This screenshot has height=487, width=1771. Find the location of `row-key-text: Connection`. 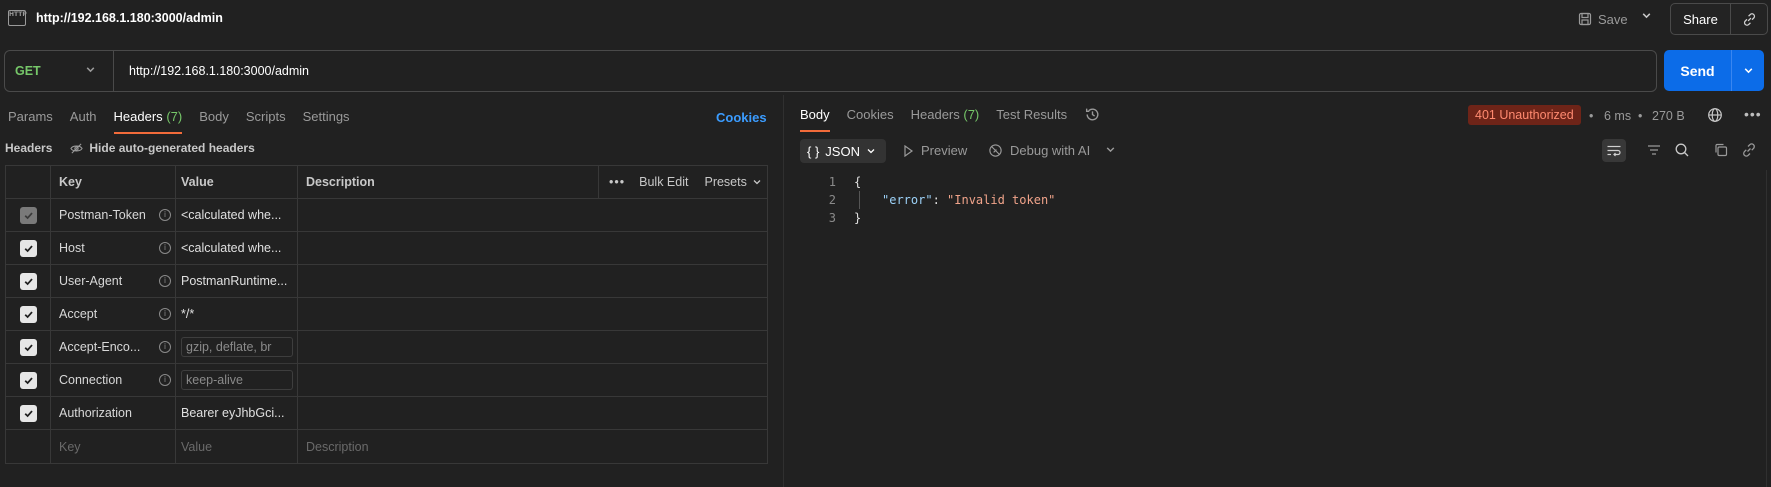

row-key-text: Connection is located at coordinates (91, 380).